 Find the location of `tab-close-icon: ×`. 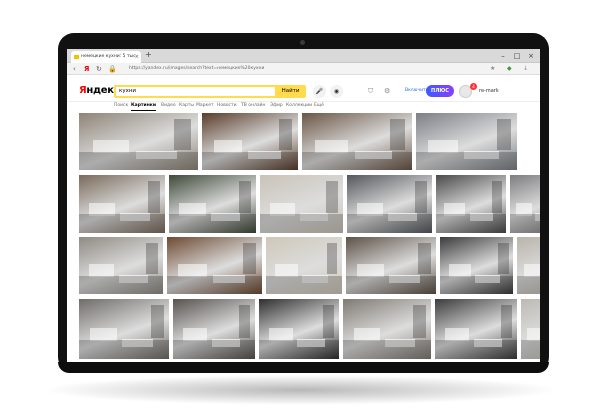

tab-close-icon: × is located at coordinates (137, 57).